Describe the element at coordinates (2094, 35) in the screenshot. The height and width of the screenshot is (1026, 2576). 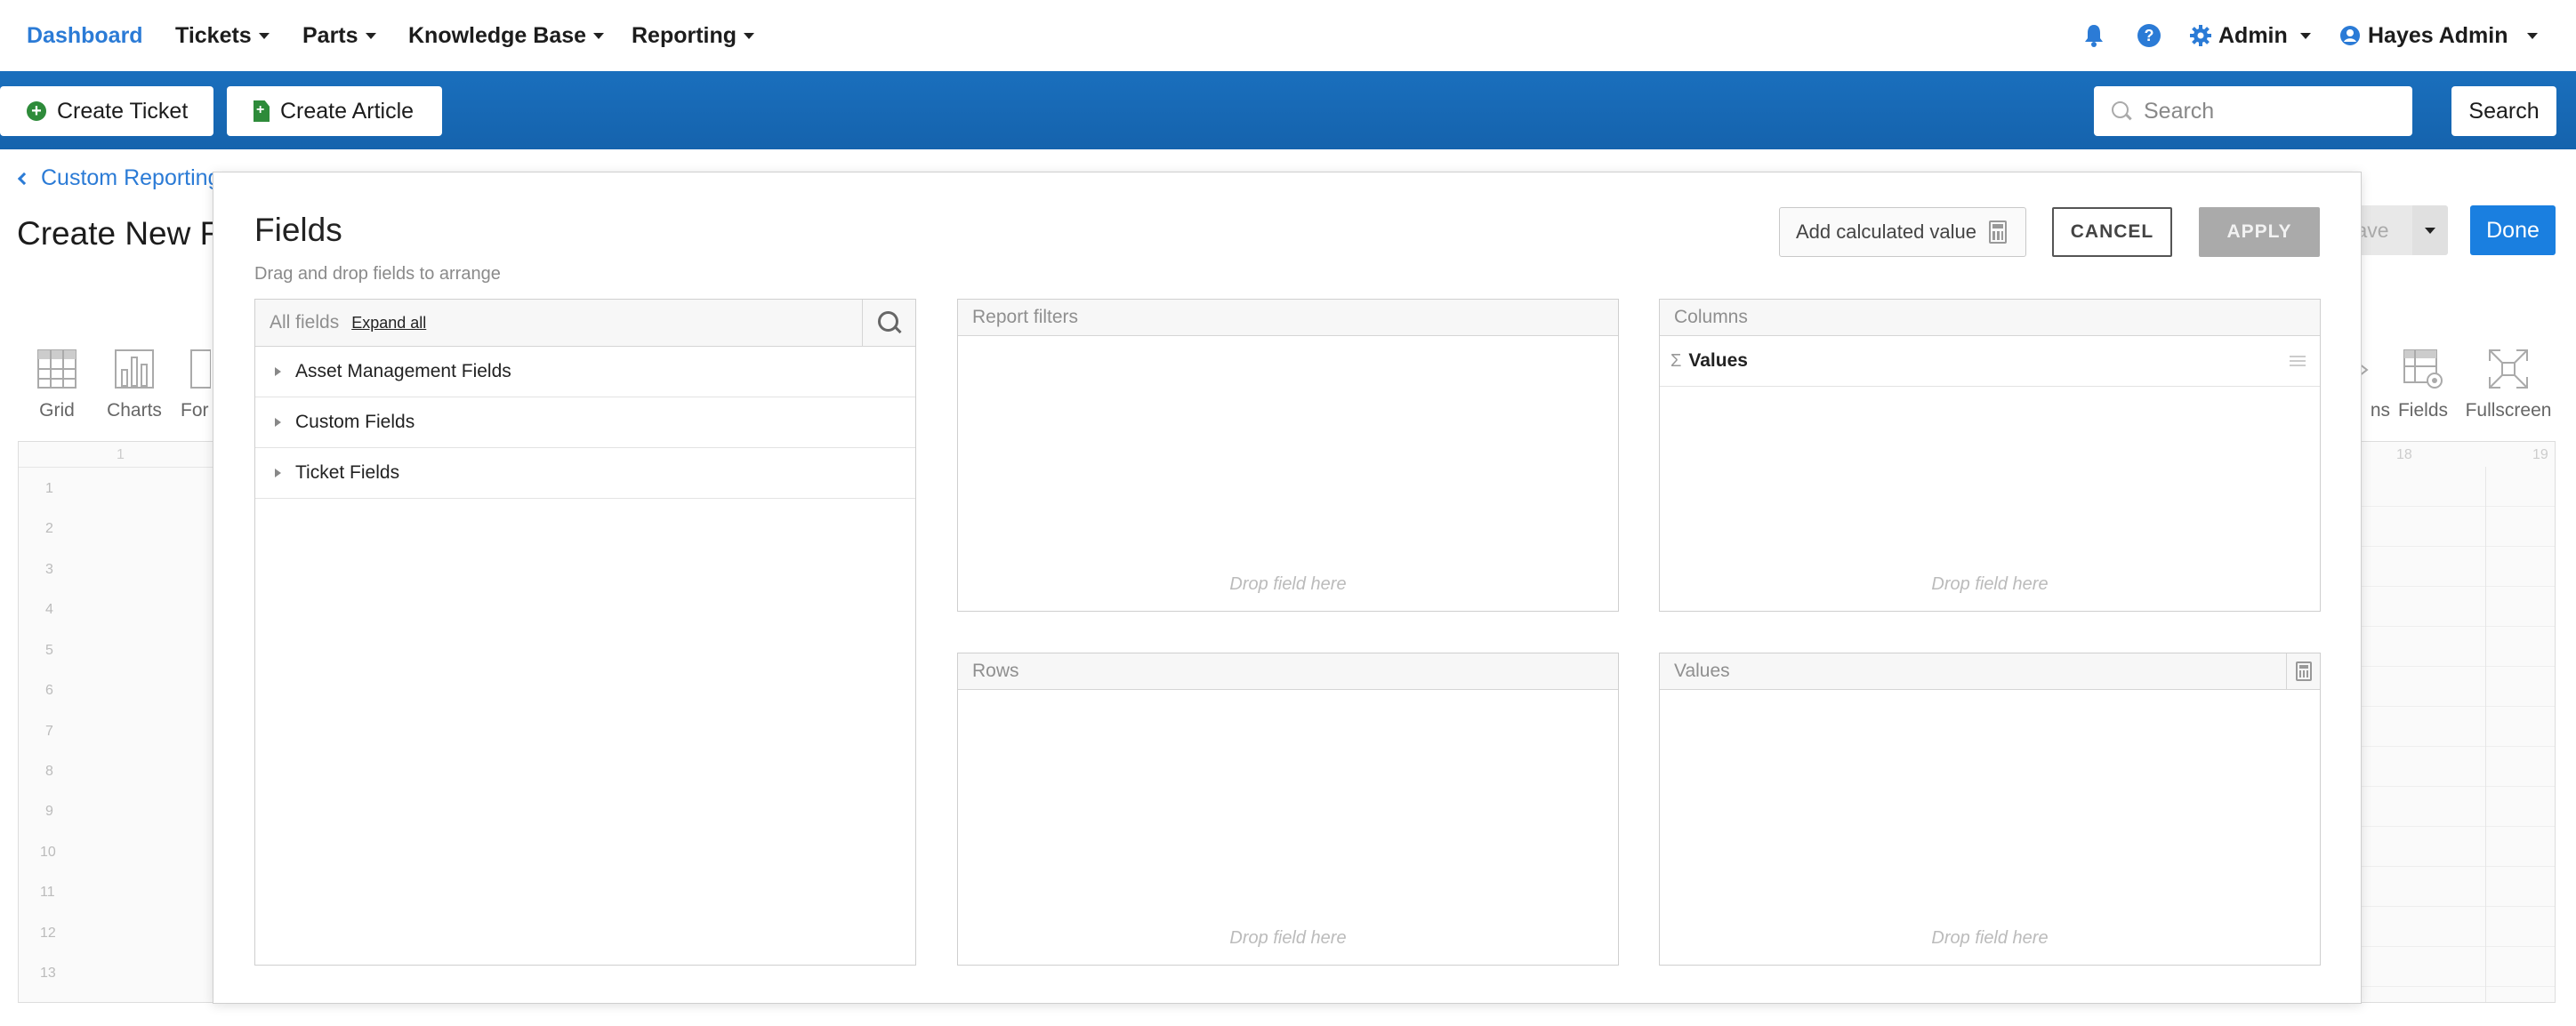
I see `bell-icon` at that location.